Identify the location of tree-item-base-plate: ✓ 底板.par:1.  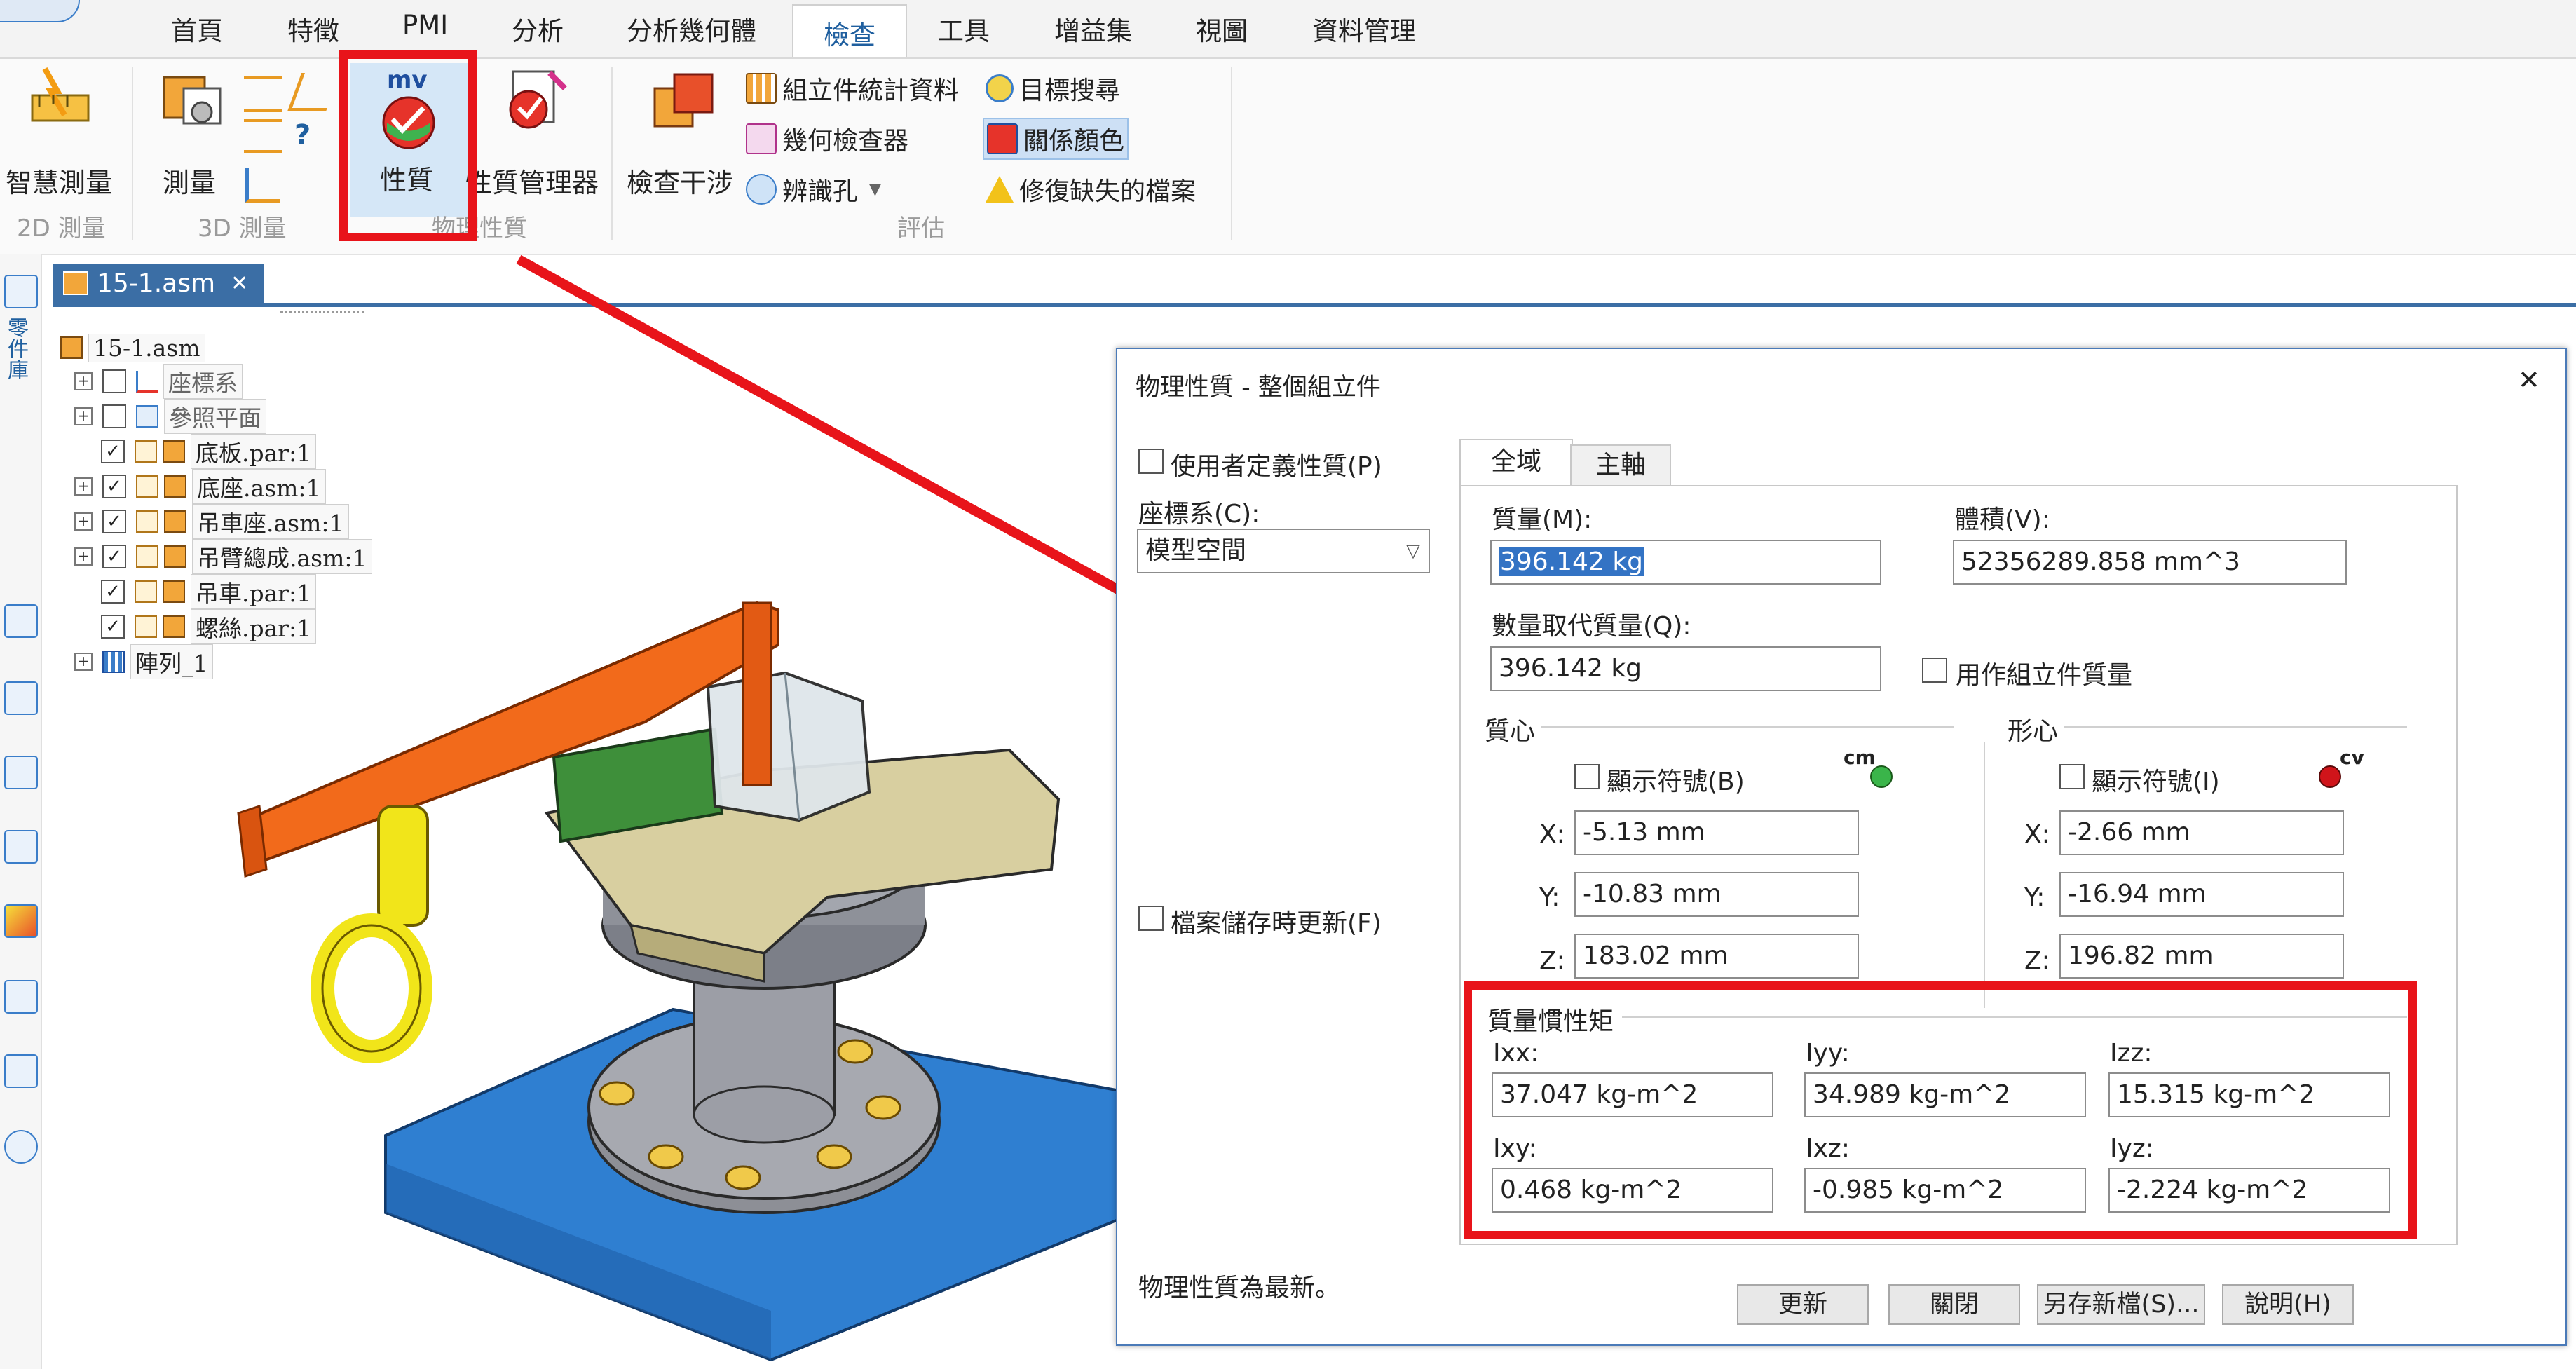
(209, 452).